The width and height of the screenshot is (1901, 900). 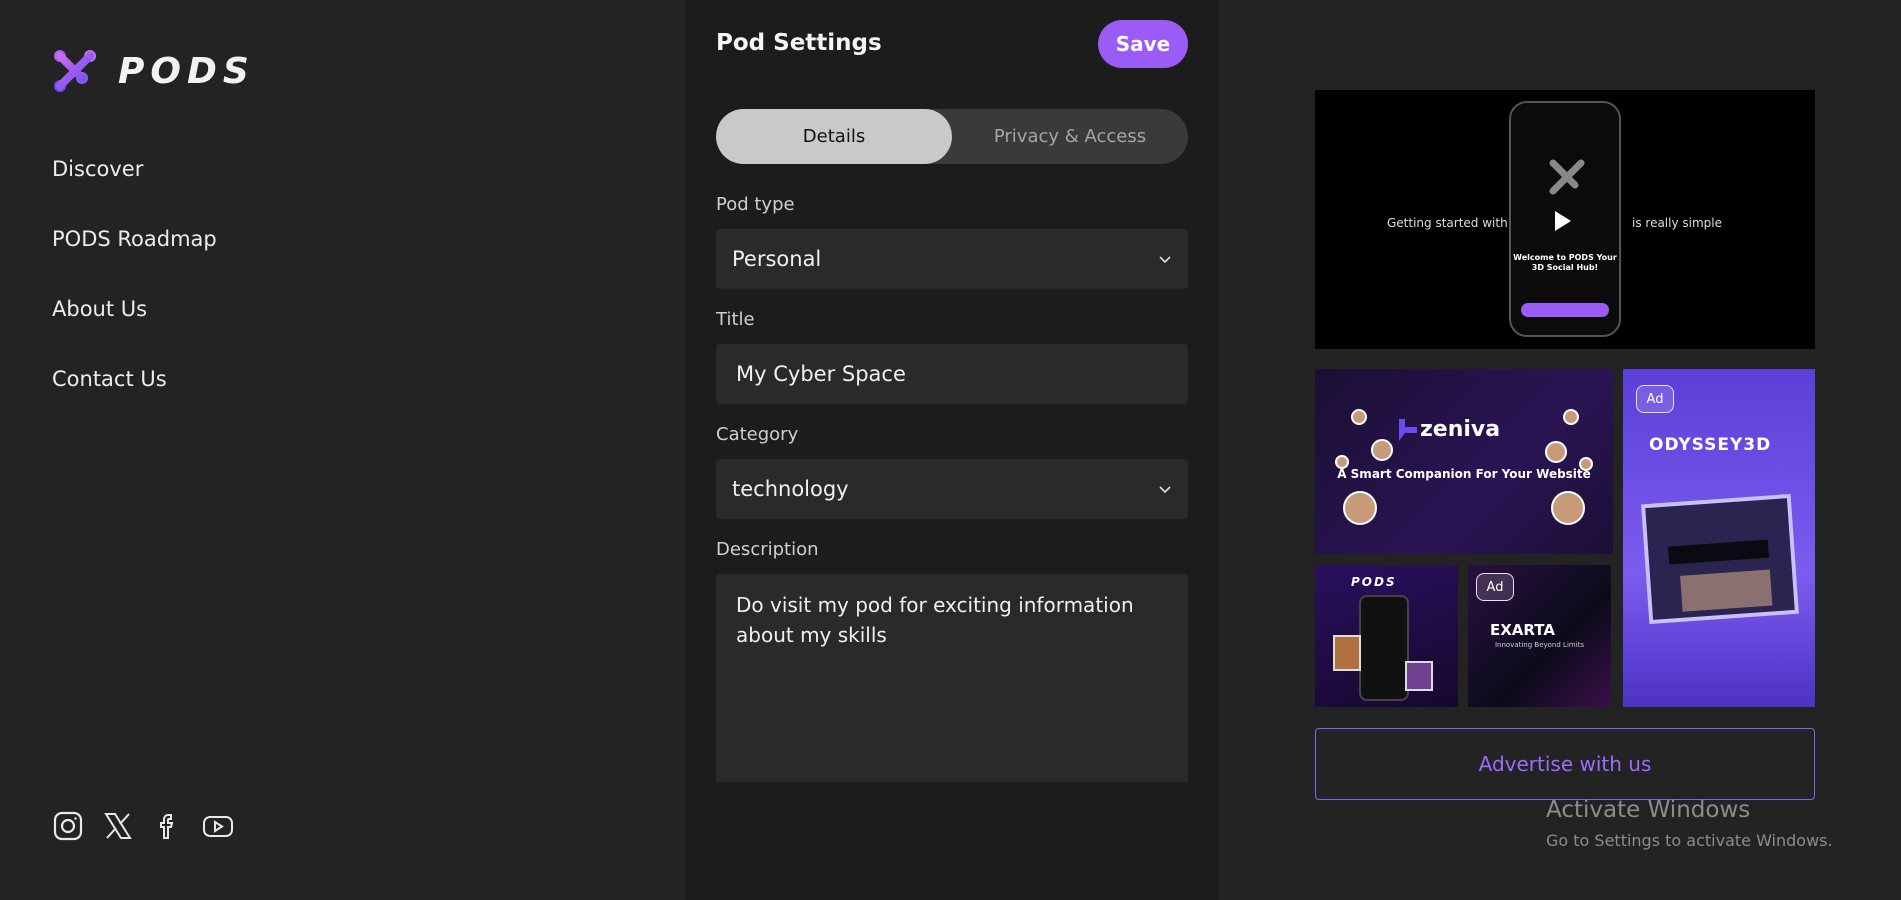 I want to click on odyssey-scene-image, so click(x=1720, y=559).